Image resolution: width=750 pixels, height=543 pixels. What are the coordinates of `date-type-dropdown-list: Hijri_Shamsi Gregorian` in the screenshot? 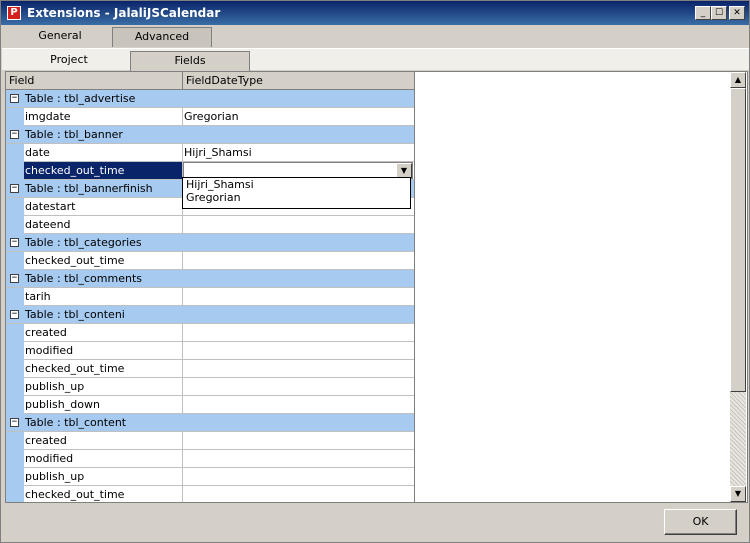 It's located at (296, 193).